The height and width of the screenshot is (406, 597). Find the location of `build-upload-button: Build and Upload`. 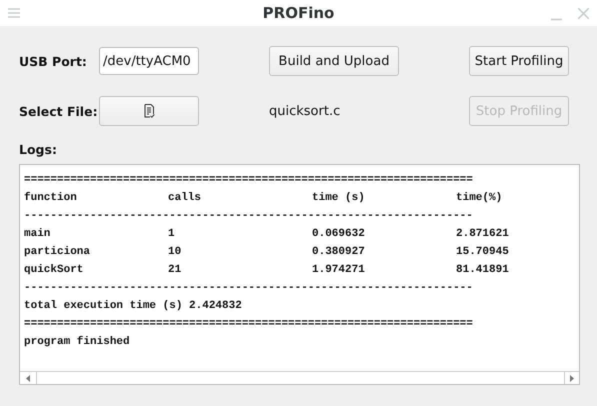

build-upload-button: Build and Upload is located at coordinates (334, 61).